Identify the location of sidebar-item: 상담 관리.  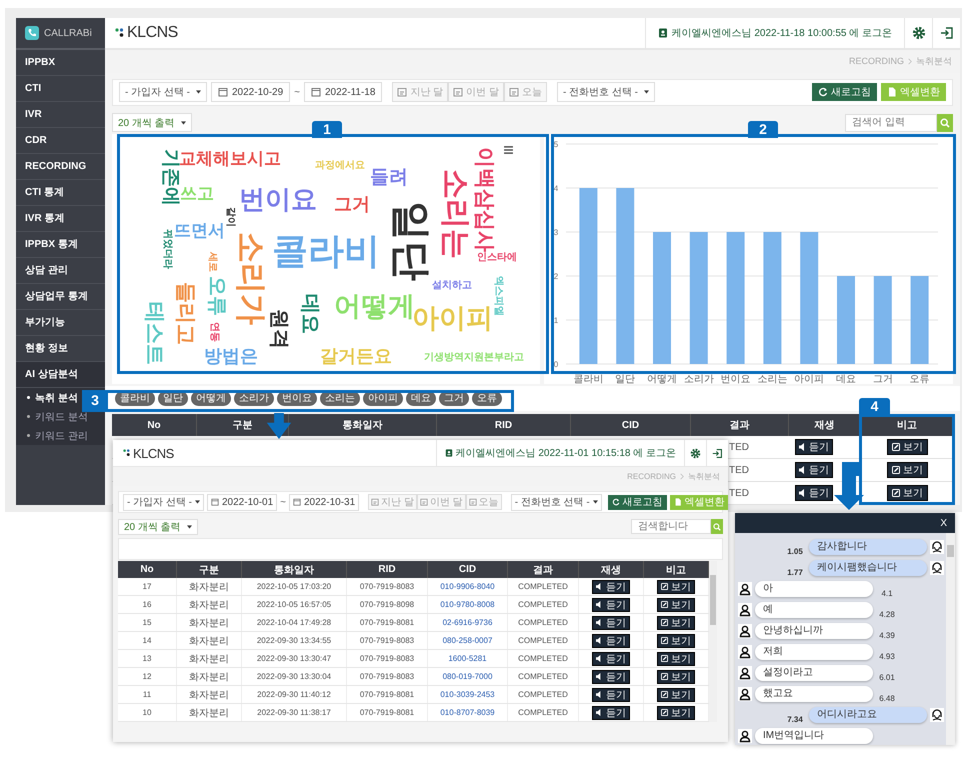
(60, 271).